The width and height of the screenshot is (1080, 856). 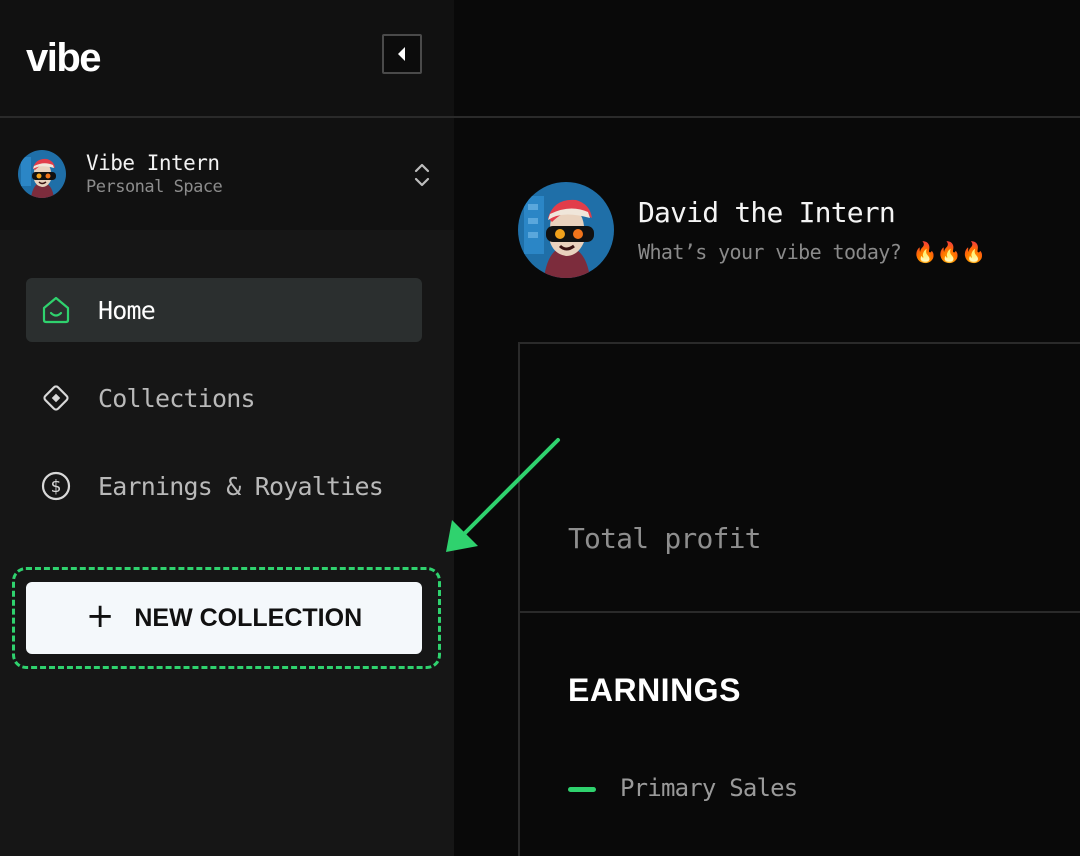 What do you see at coordinates (42, 174) in the screenshot?
I see `avatar` at bounding box center [42, 174].